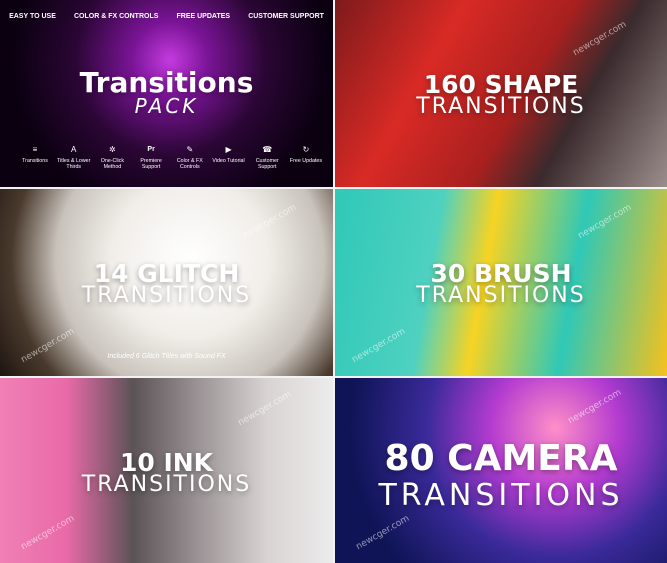 This screenshot has height=563, width=667. I want to click on glitch-note: Included 6 Glitch Titles with Sound FX, so click(166, 356).